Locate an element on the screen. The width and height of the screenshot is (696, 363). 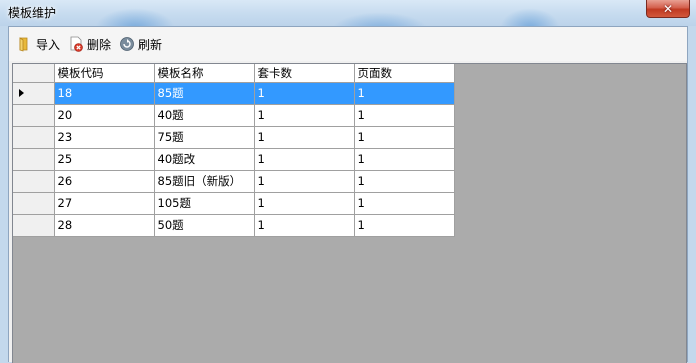
cell-name: 40题 is located at coordinates (204, 115).